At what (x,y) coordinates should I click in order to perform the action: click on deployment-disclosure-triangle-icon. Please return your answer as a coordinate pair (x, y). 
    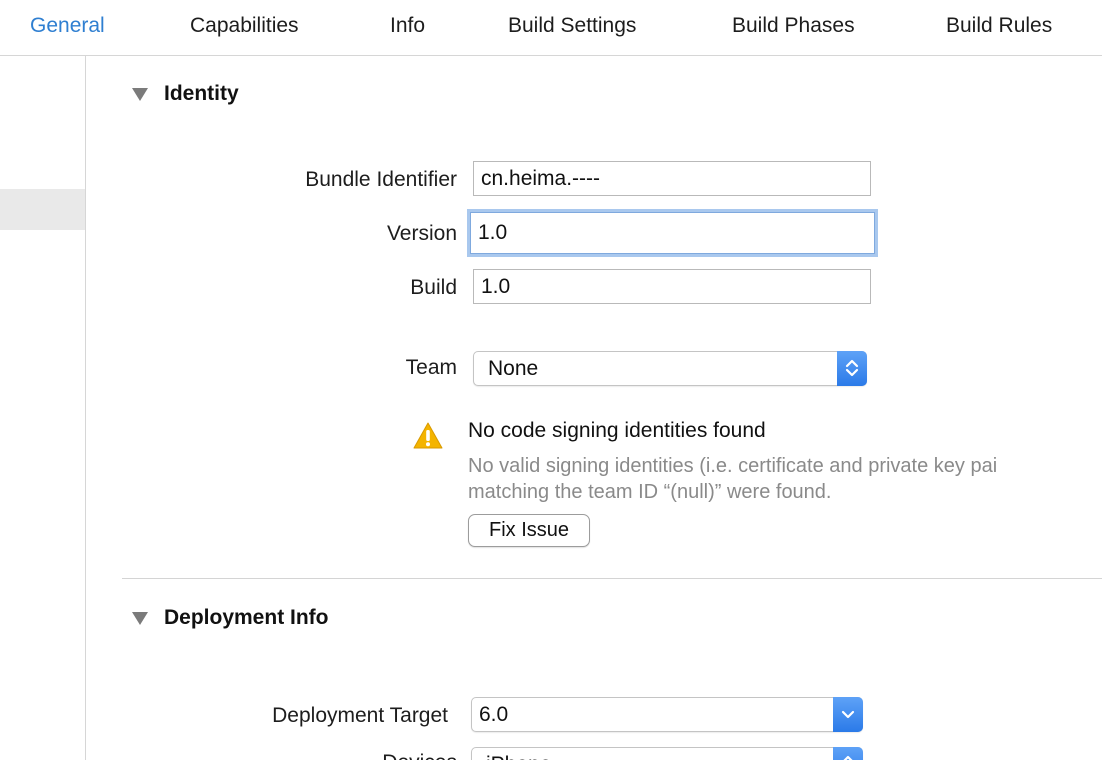
    Looking at the image, I should click on (140, 618).